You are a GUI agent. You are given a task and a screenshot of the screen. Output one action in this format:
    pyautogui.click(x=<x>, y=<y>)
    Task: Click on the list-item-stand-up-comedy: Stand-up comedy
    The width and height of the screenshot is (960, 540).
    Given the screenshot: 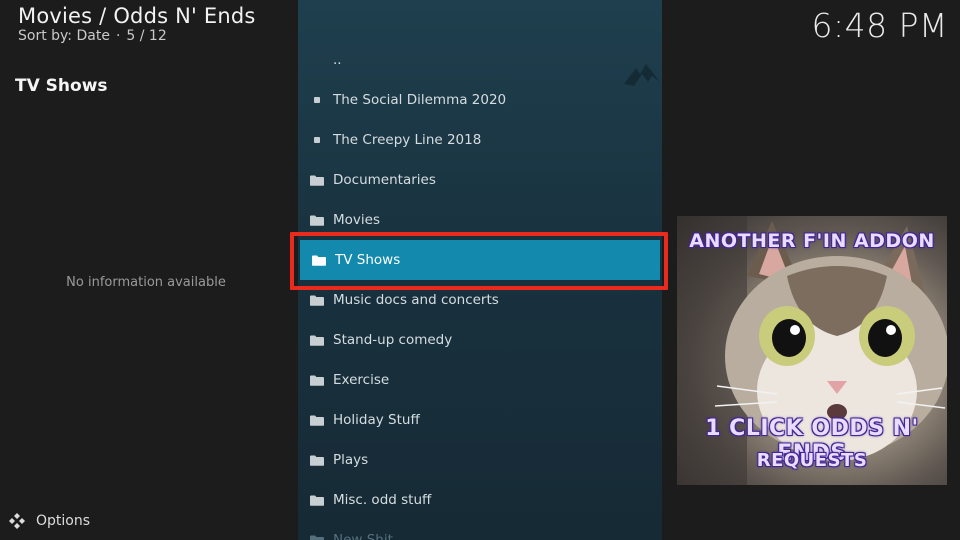 What is the action you would take?
    pyautogui.click(x=480, y=340)
    